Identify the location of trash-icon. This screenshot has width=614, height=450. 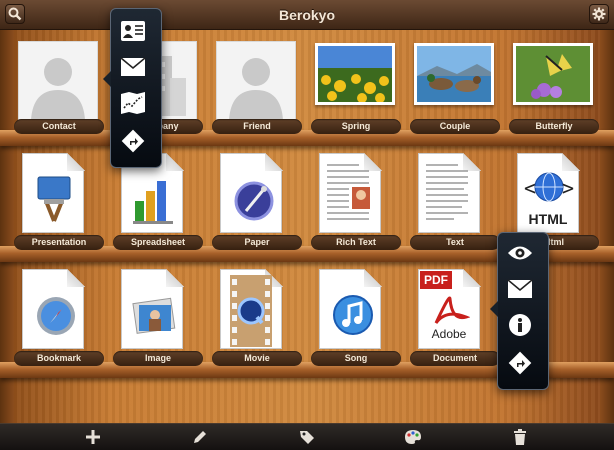
(520, 437).